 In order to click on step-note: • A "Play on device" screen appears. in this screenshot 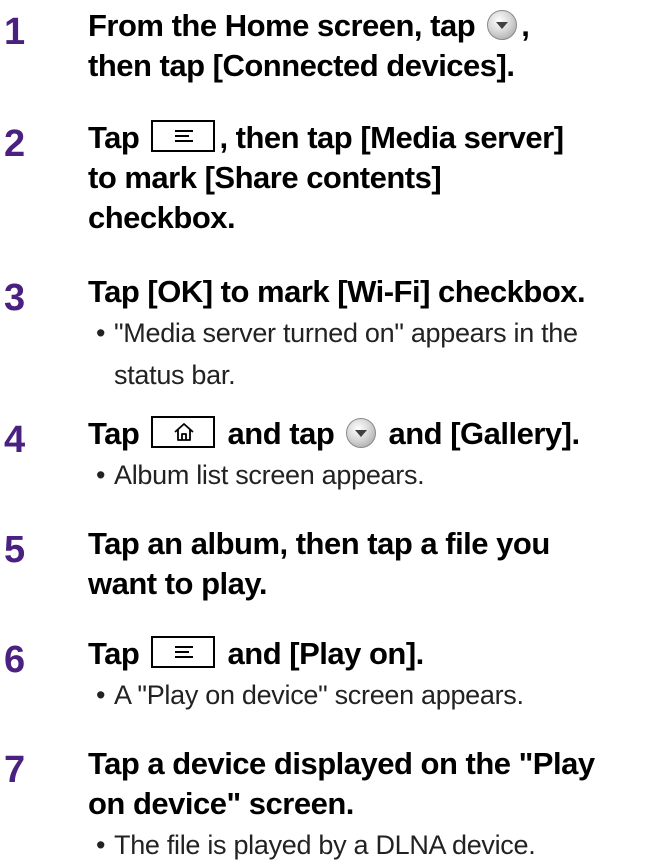, I will do `click(379, 695)`.